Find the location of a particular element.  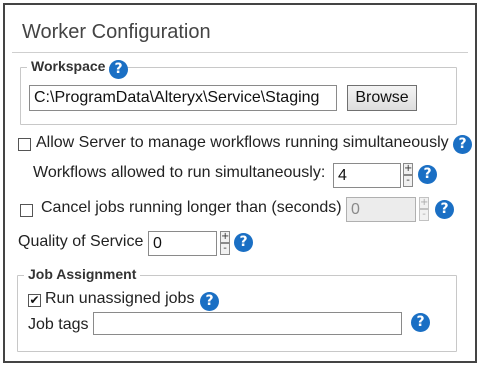

browse-button: Browse is located at coordinates (382, 98).